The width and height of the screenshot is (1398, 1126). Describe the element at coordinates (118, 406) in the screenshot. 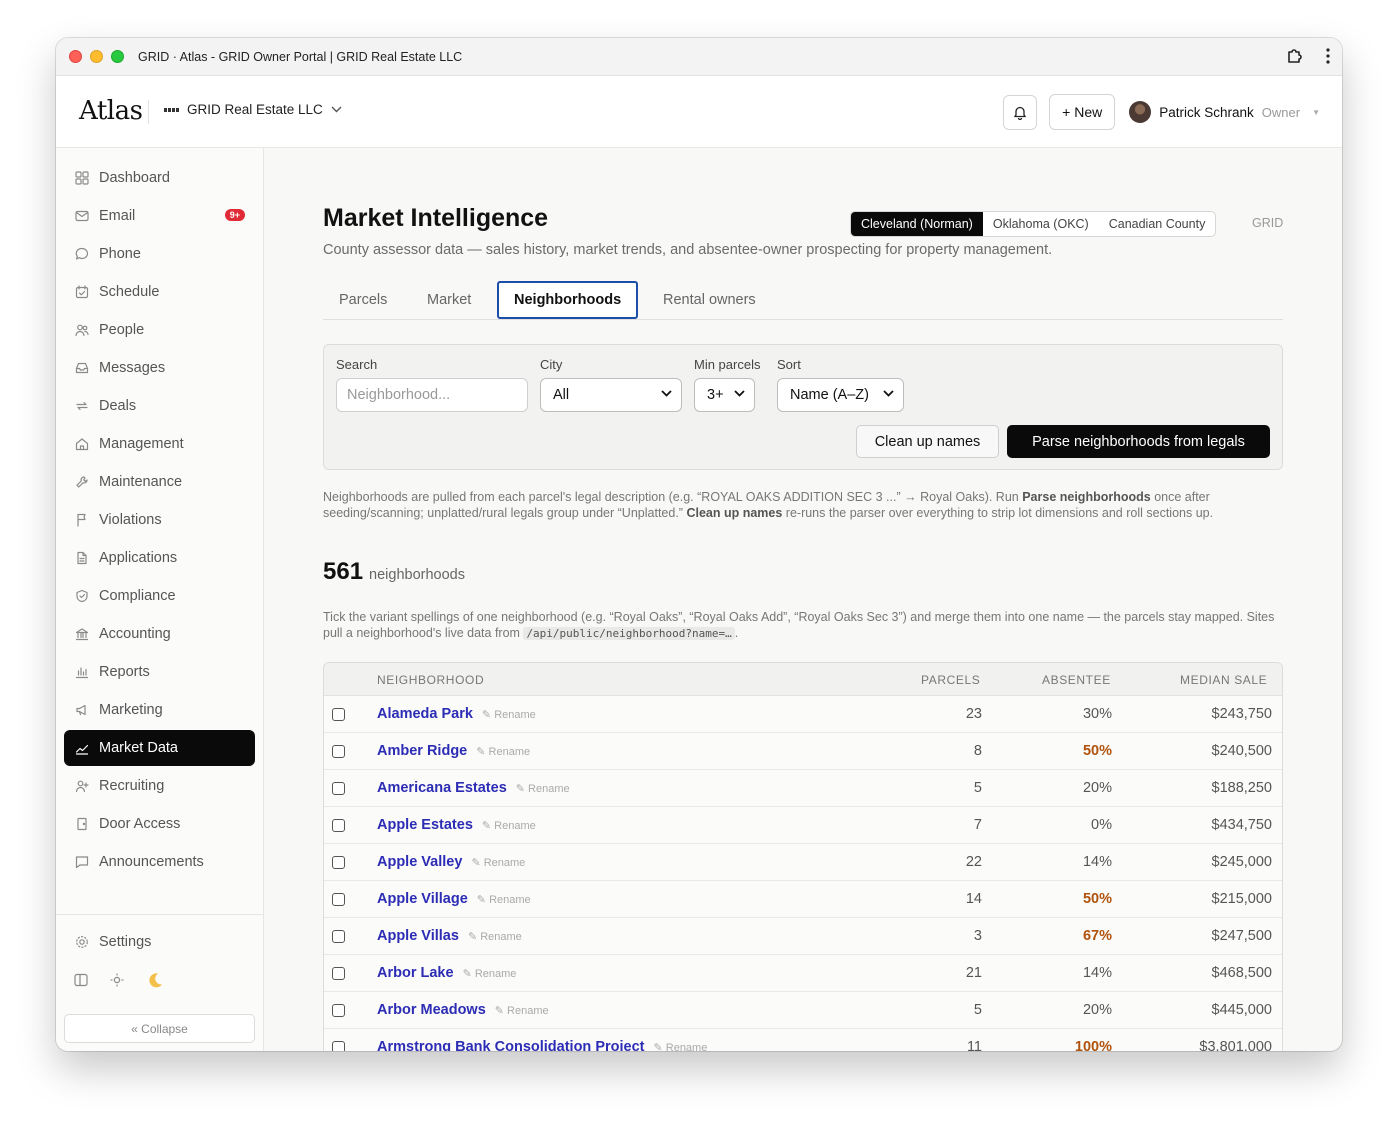

I see `sidebar-item-label: Deals` at that location.